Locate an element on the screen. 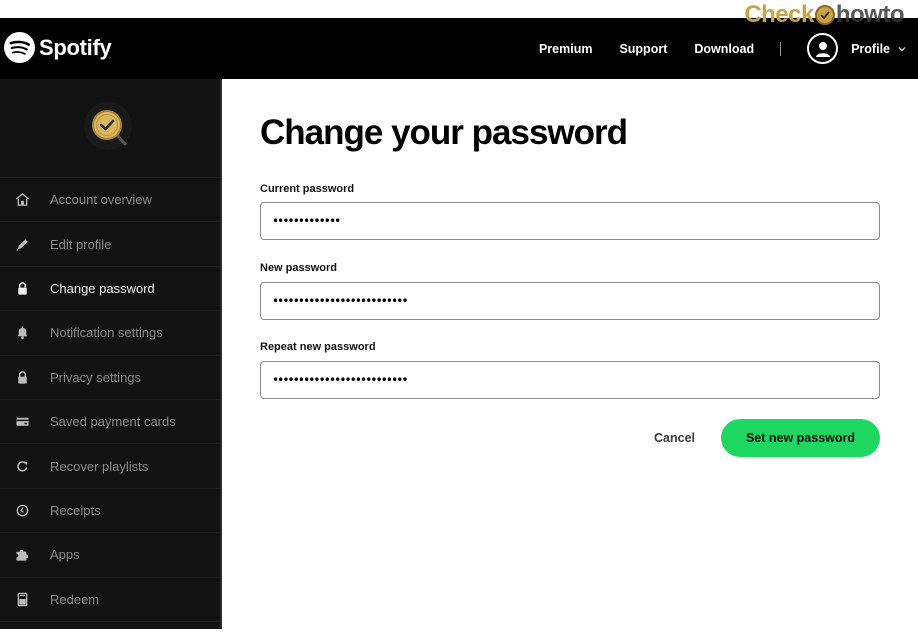  current-password-label: Current password is located at coordinates (307, 189).